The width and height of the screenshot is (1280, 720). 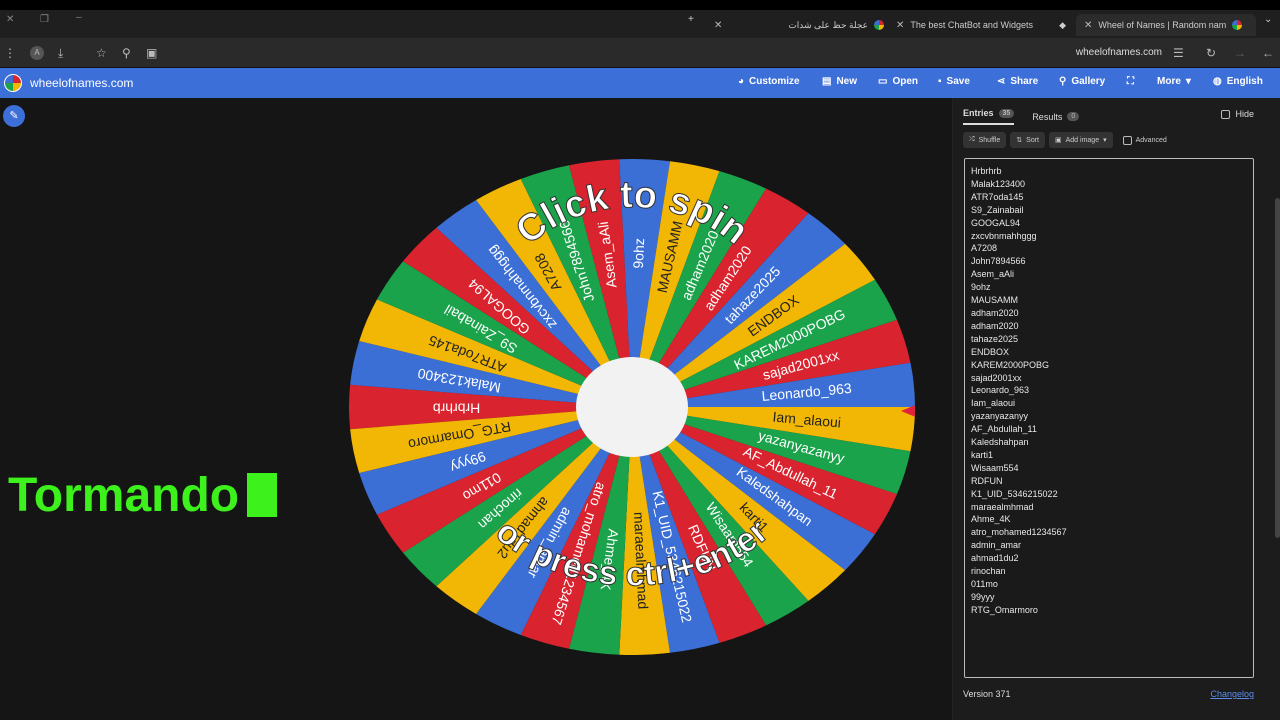 What do you see at coordinates (1226, 114) in the screenshot?
I see `hide-checkbox` at bounding box center [1226, 114].